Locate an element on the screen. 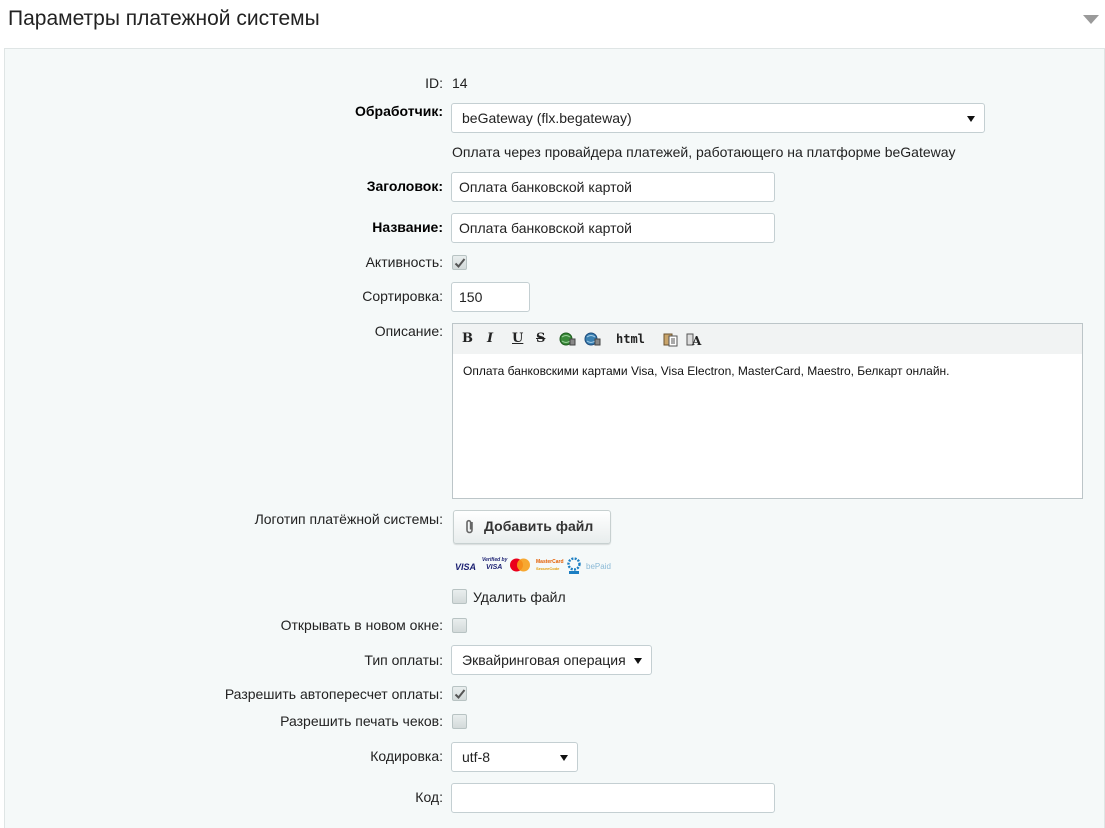 Image resolution: width=1105 pixels, height=828 pixels. securecode-text: SecureCode is located at coordinates (548, 568).